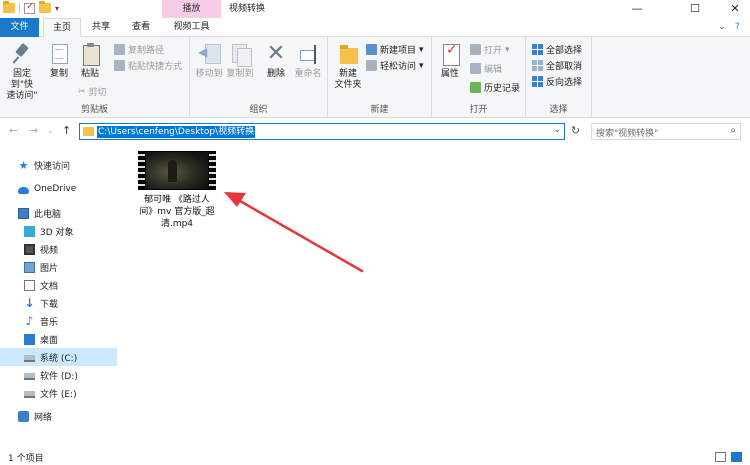 The height and width of the screenshot is (465, 750). Describe the element at coordinates (59, 61) in the screenshot. I see `copy-button: 复制` at that location.